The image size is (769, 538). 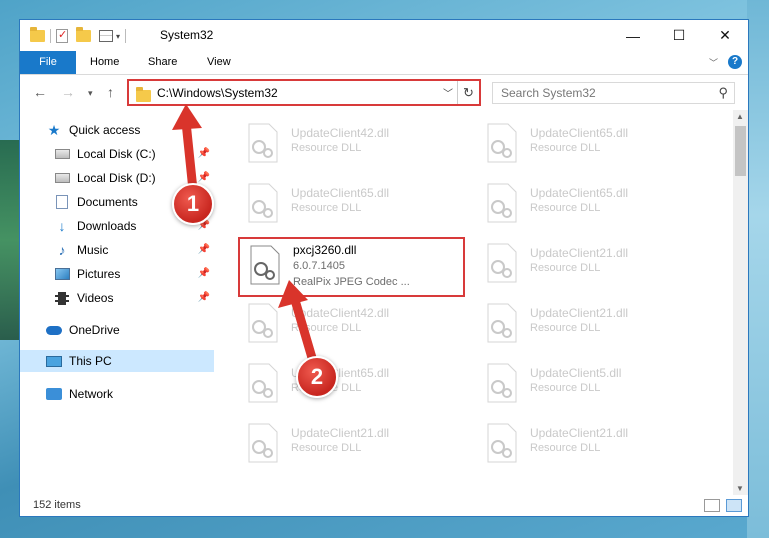 I want to click on cloud-icon, so click(x=54, y=330).